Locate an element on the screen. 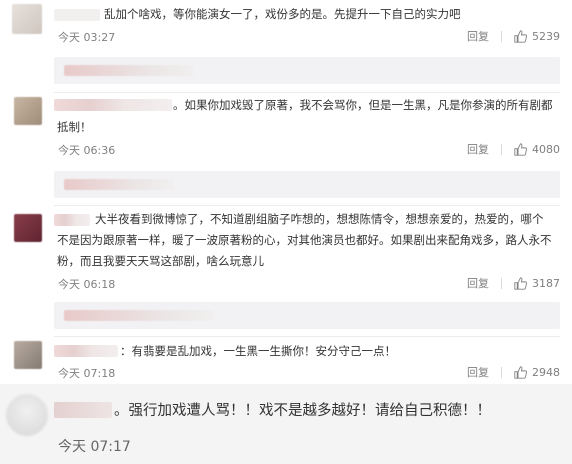  comment-text-line: 粉，而且我要天天骂这部剧，啥么玩意儿 is located at coordinates (160, 261).